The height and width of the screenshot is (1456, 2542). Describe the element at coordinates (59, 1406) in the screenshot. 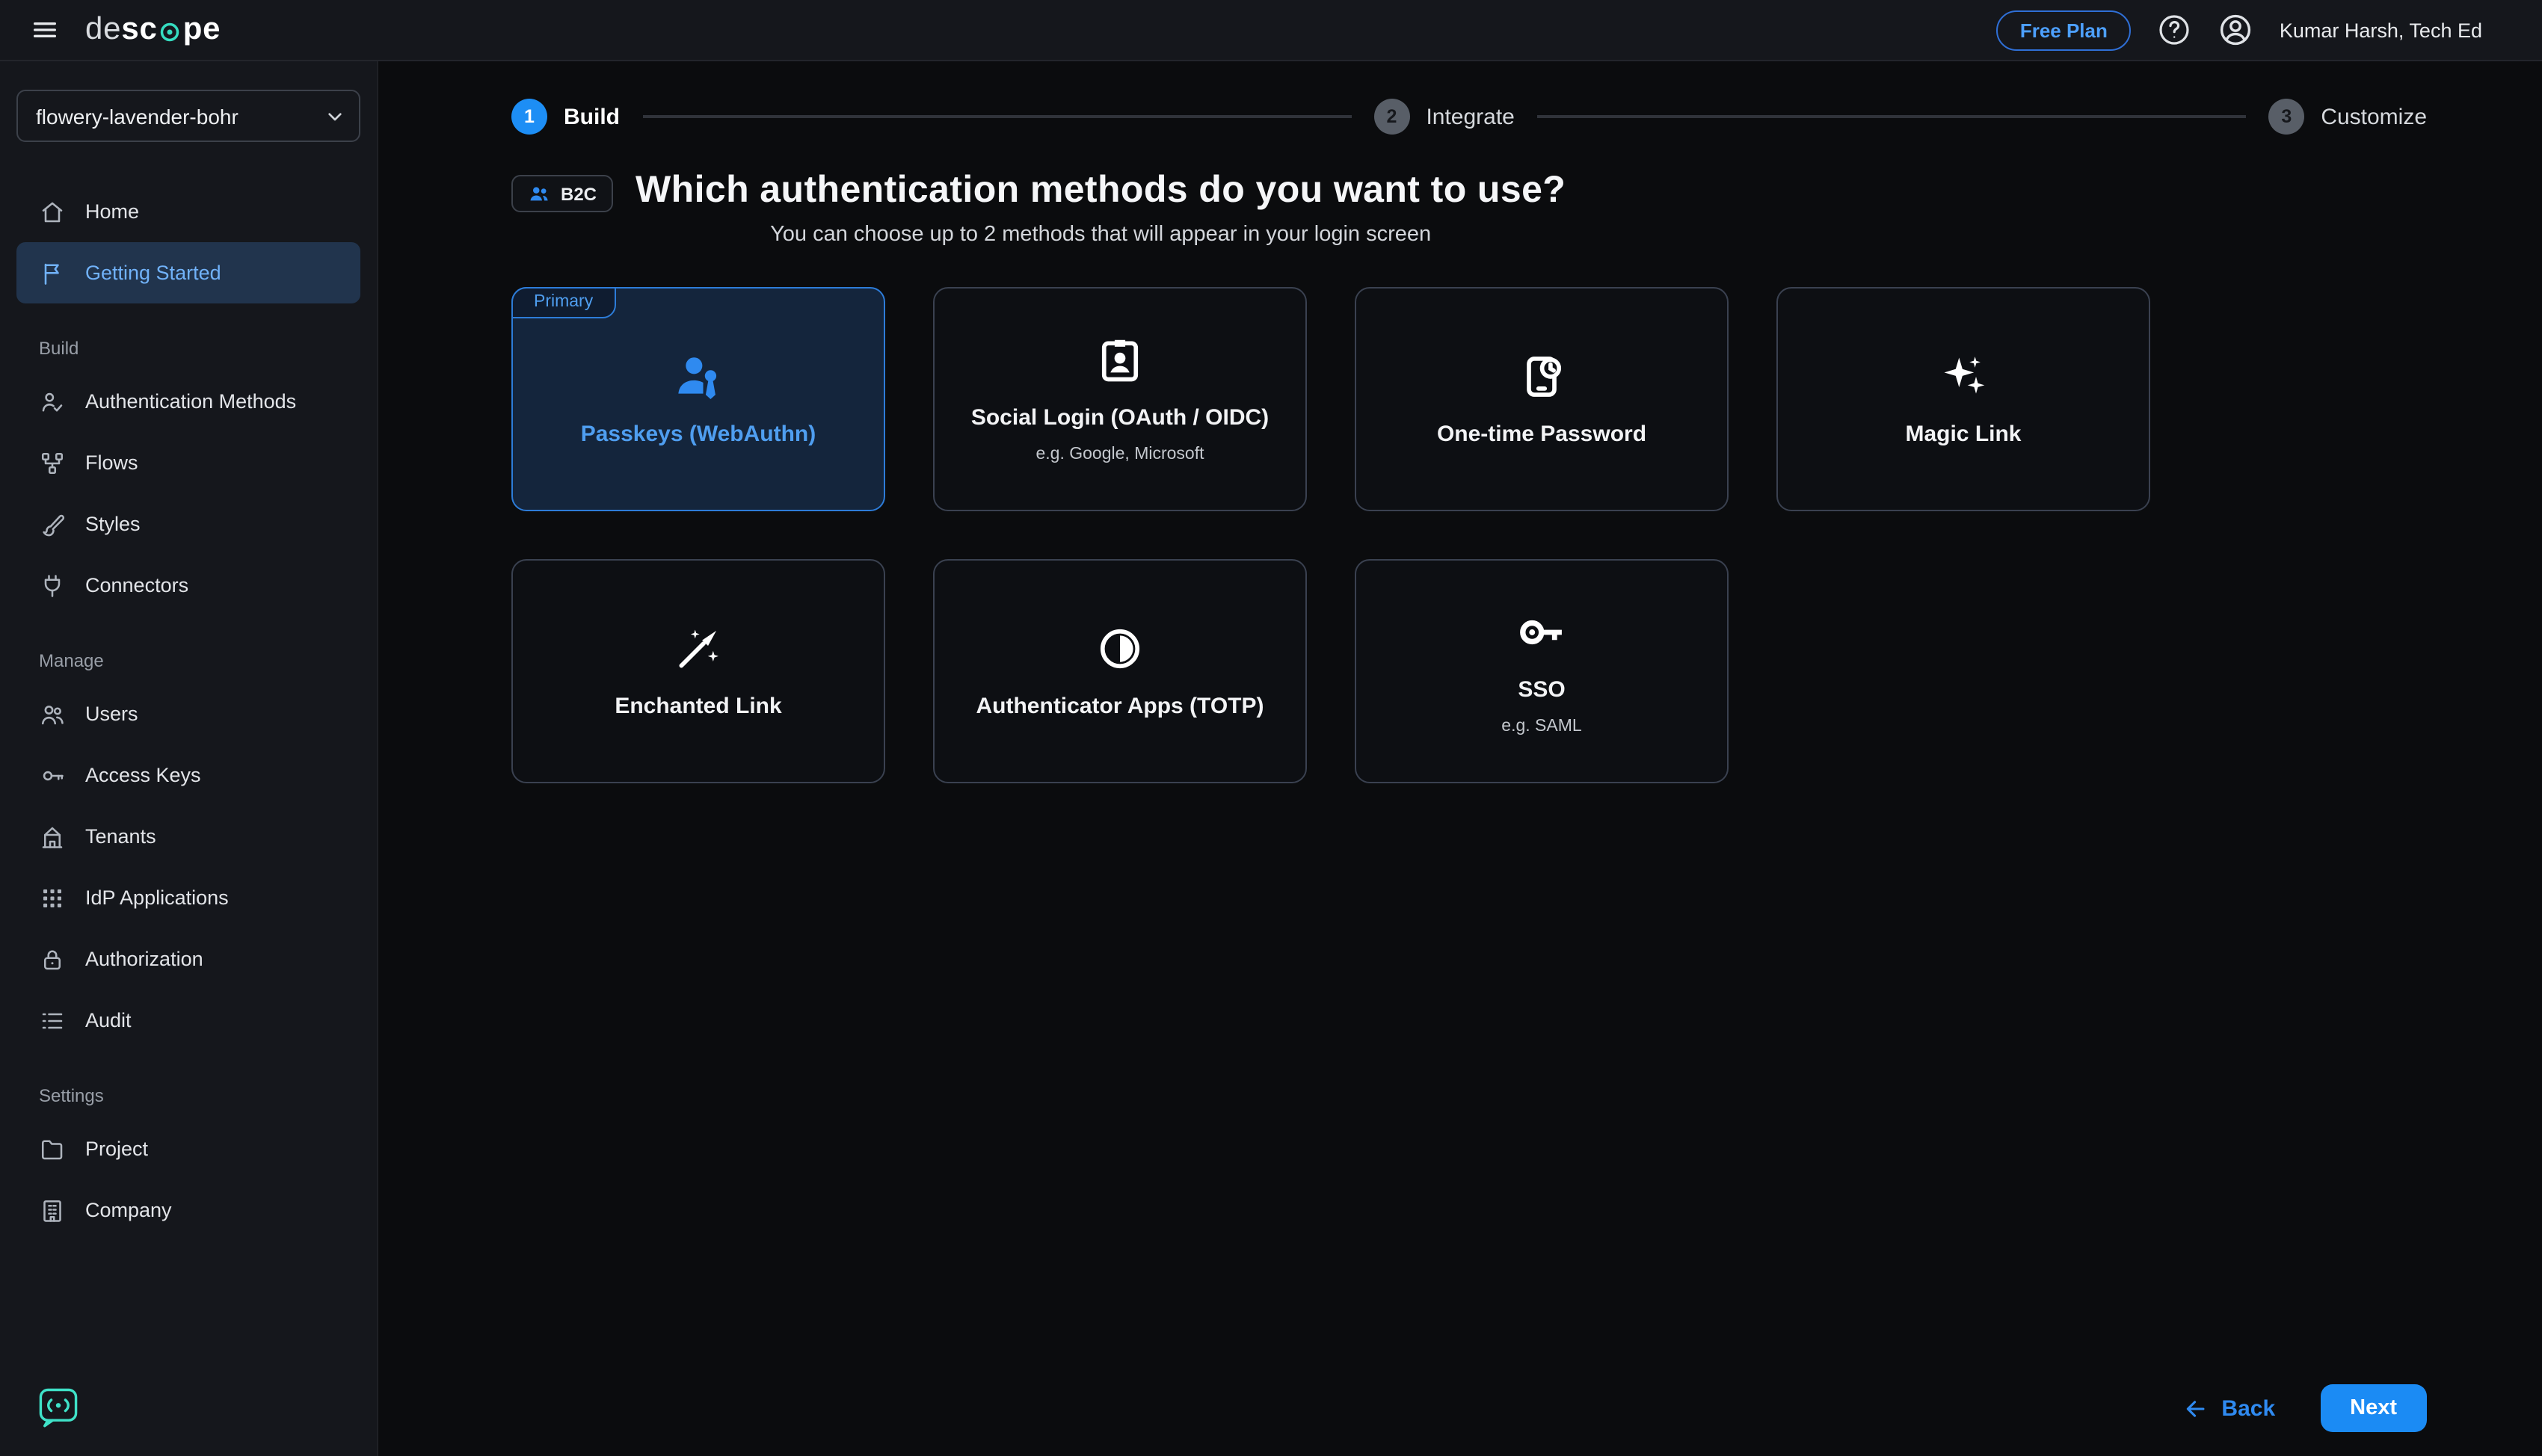

I see `support-chat-button` at that location.